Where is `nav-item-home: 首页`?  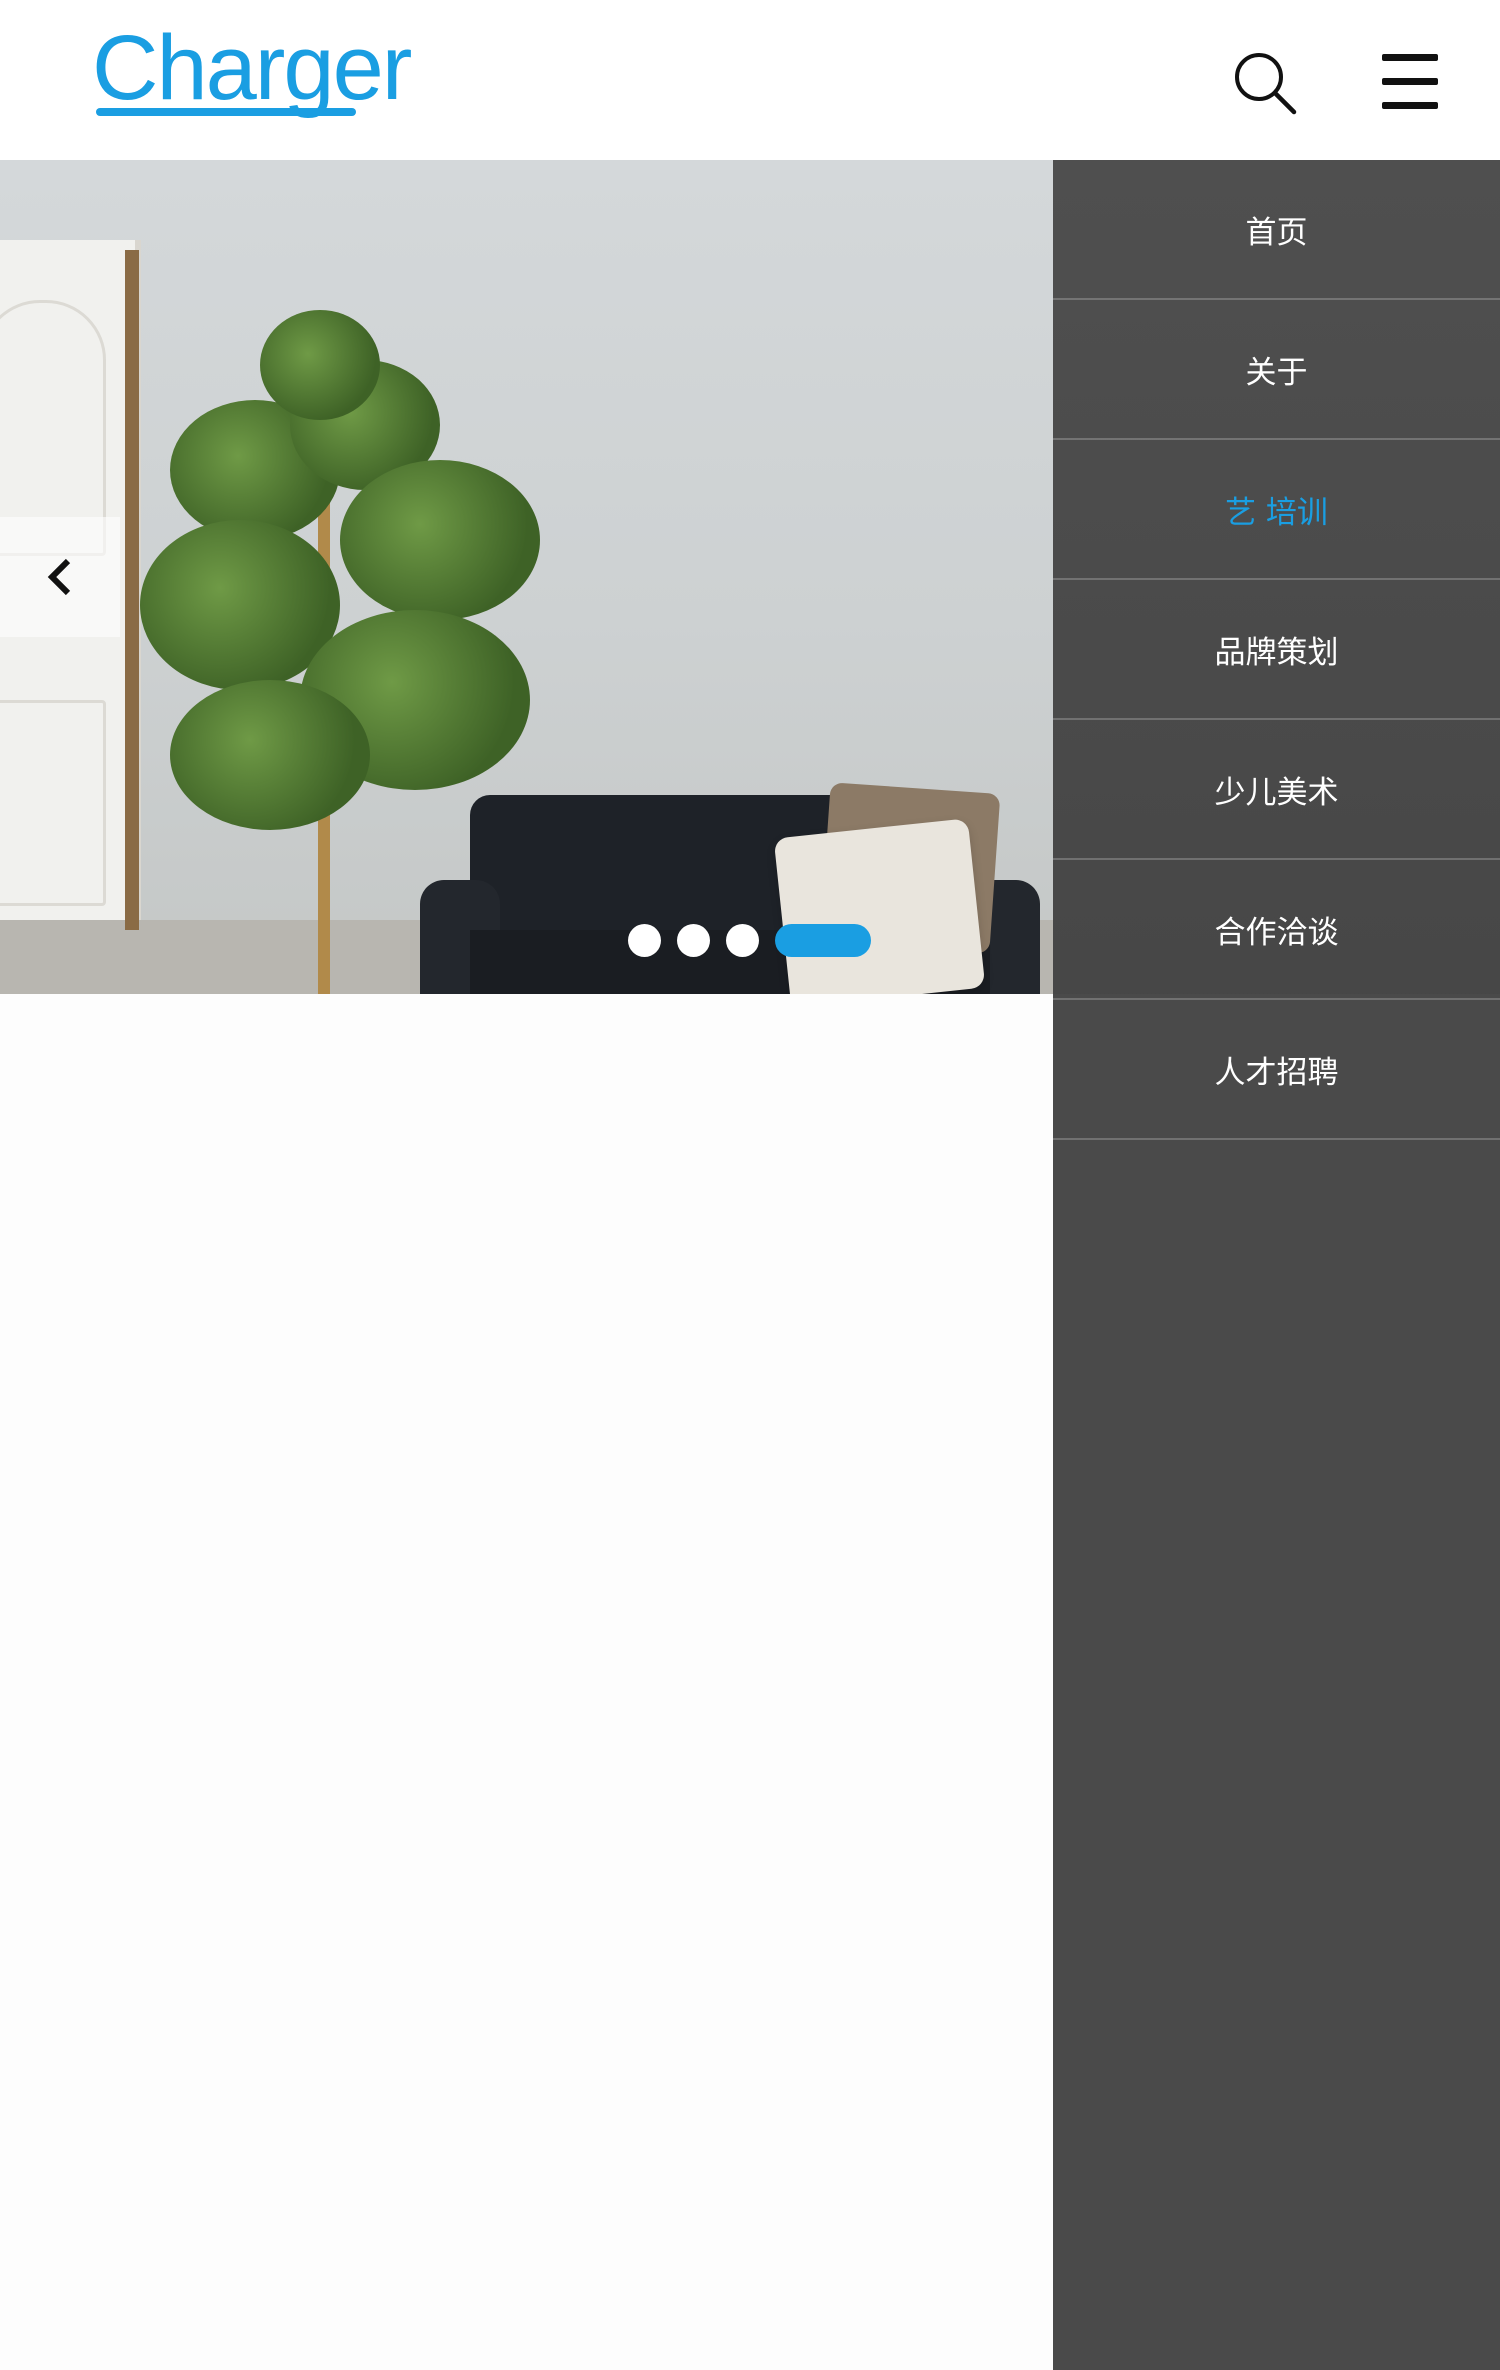 nav-item-home: 首页 is located at coordinates (1276, 230).